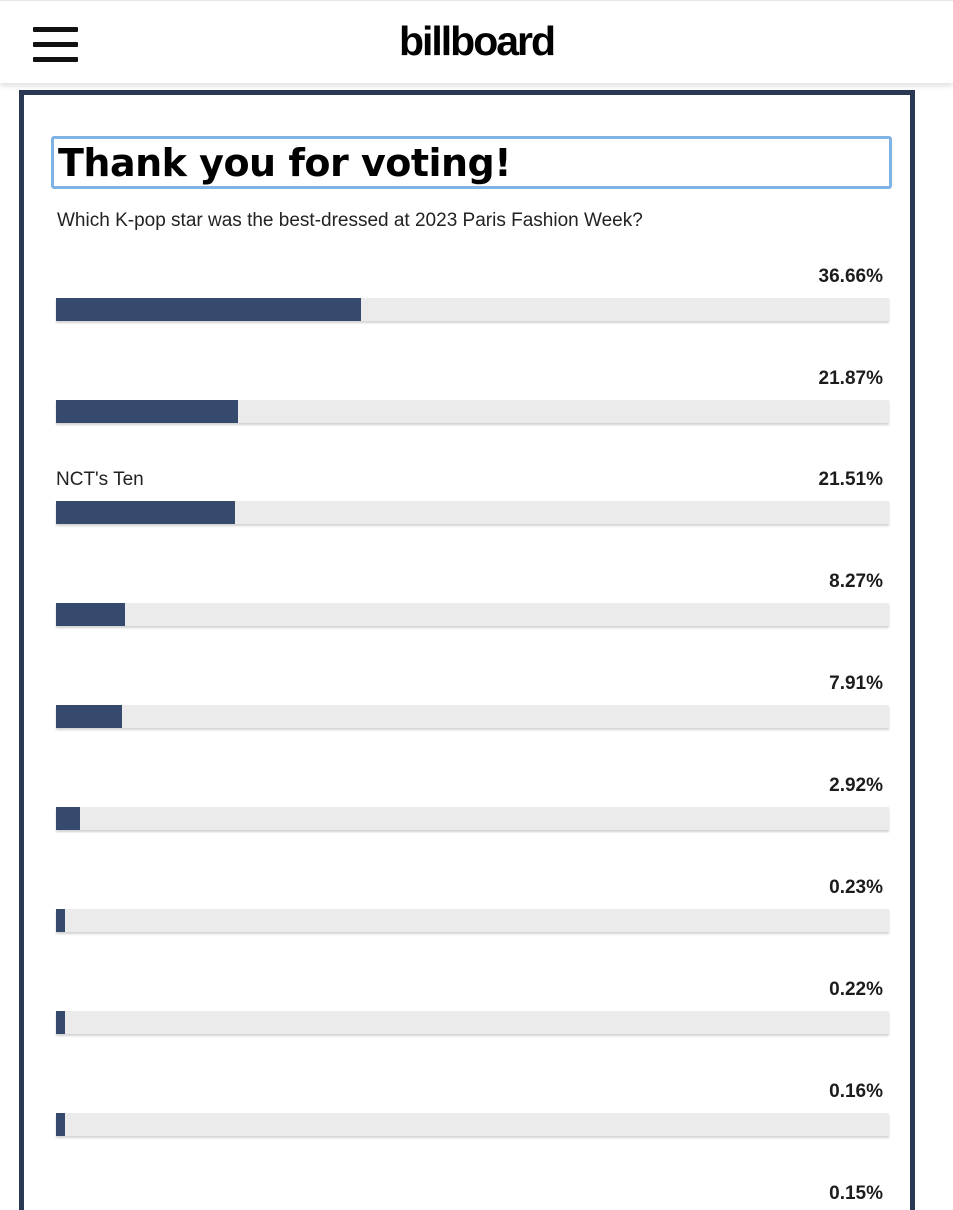 This screenshot has height=1210, width=953. I want to click on option-percent: 0.15%, so click(856, 1193).